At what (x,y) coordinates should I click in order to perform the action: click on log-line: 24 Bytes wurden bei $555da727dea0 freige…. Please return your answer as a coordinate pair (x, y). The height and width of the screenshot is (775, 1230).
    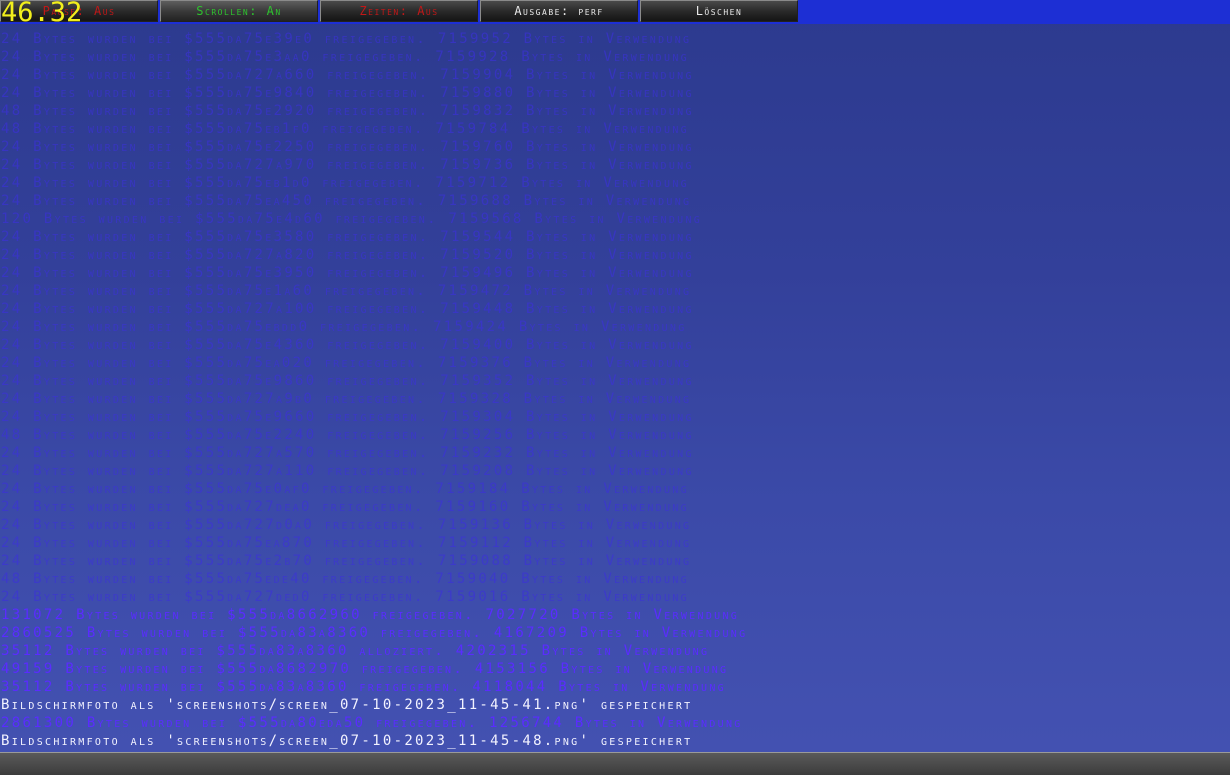
    Looking at the image, I should click on (345, 507).